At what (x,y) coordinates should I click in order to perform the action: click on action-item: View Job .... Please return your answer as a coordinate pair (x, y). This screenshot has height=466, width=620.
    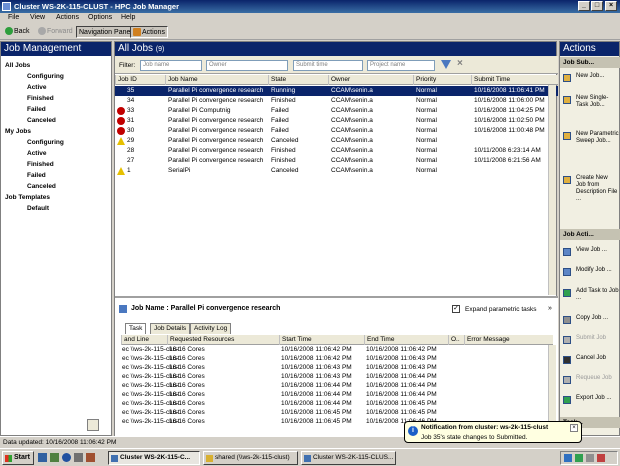
    Looking at the image, I should click on (591, 251).